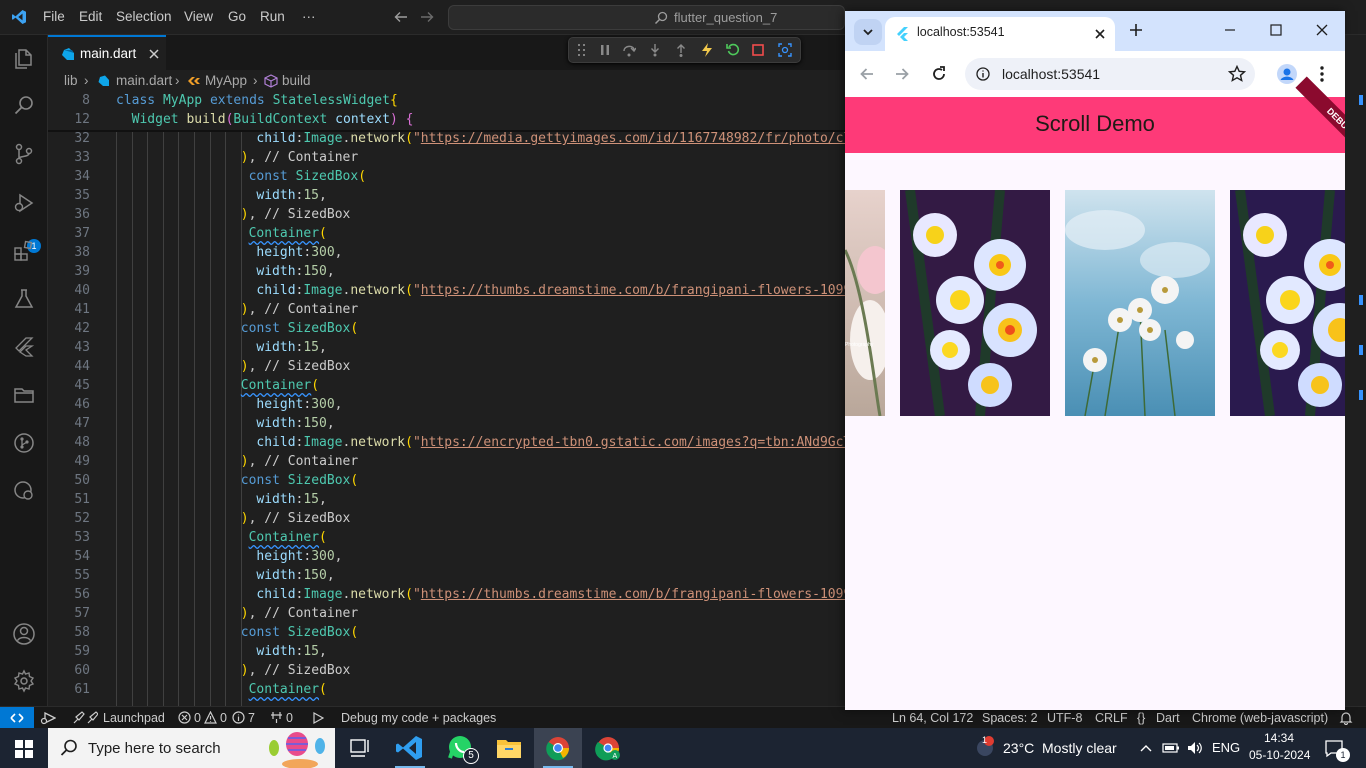 Image resolution: width=1366 pixels, height=768 pixels. Describe the element at coordinates (24, 634) in the screenshot. I see `account-icon` at that location.